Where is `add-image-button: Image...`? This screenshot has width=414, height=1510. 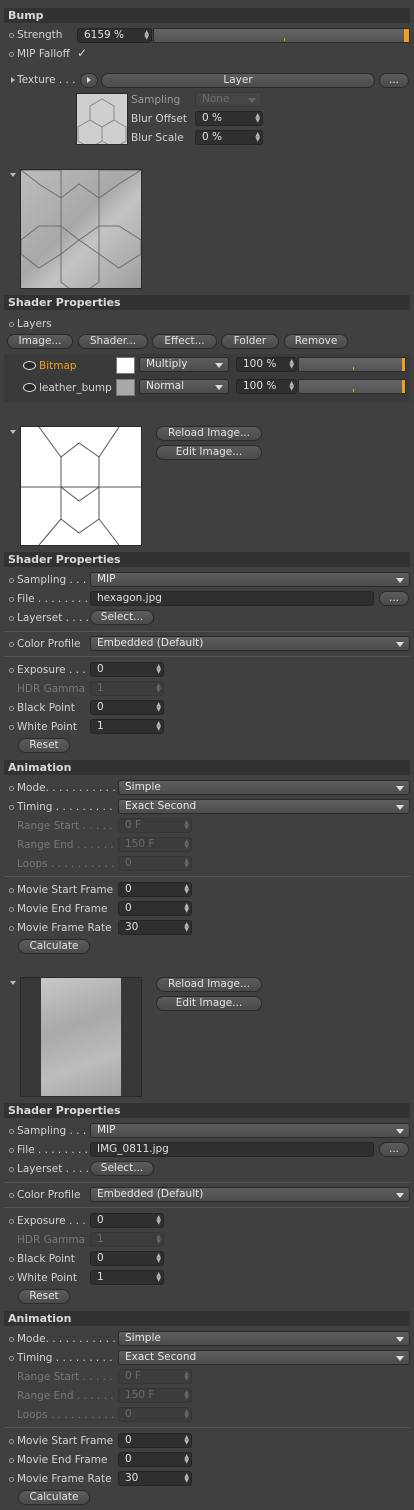 add-image-button: Image... is located at coordinates (40, 341).